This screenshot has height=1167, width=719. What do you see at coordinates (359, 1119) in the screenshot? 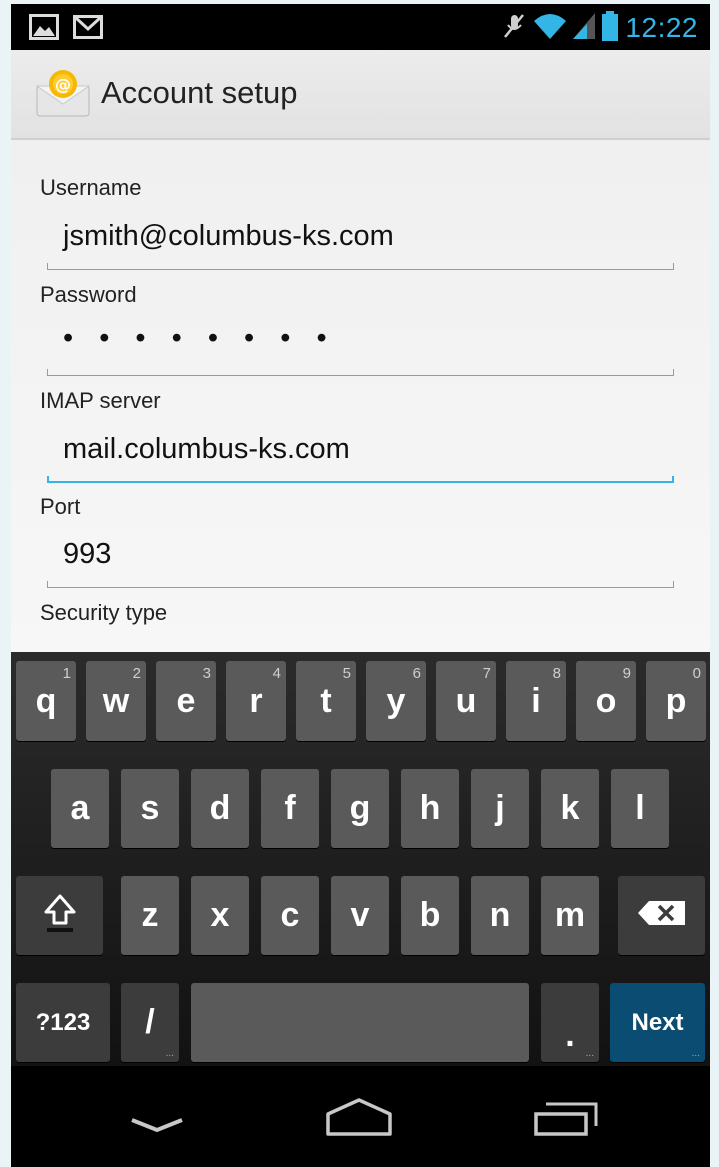
I see `home-icon` at bounding box center [359, 1119].